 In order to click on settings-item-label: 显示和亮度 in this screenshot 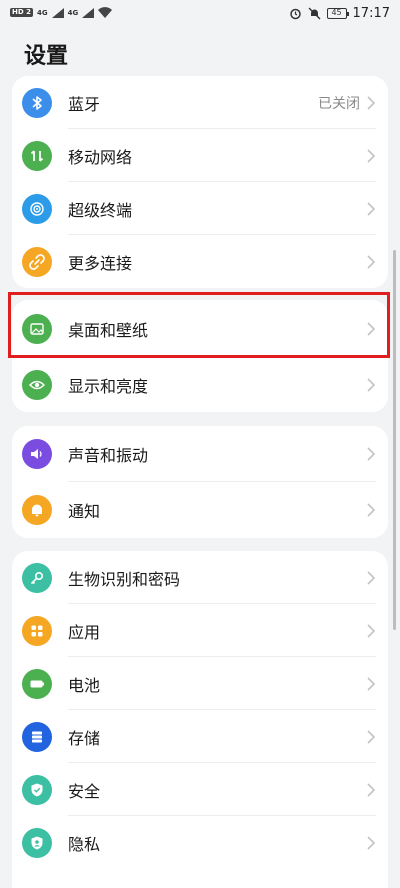, I will do `click(108, 386)`.